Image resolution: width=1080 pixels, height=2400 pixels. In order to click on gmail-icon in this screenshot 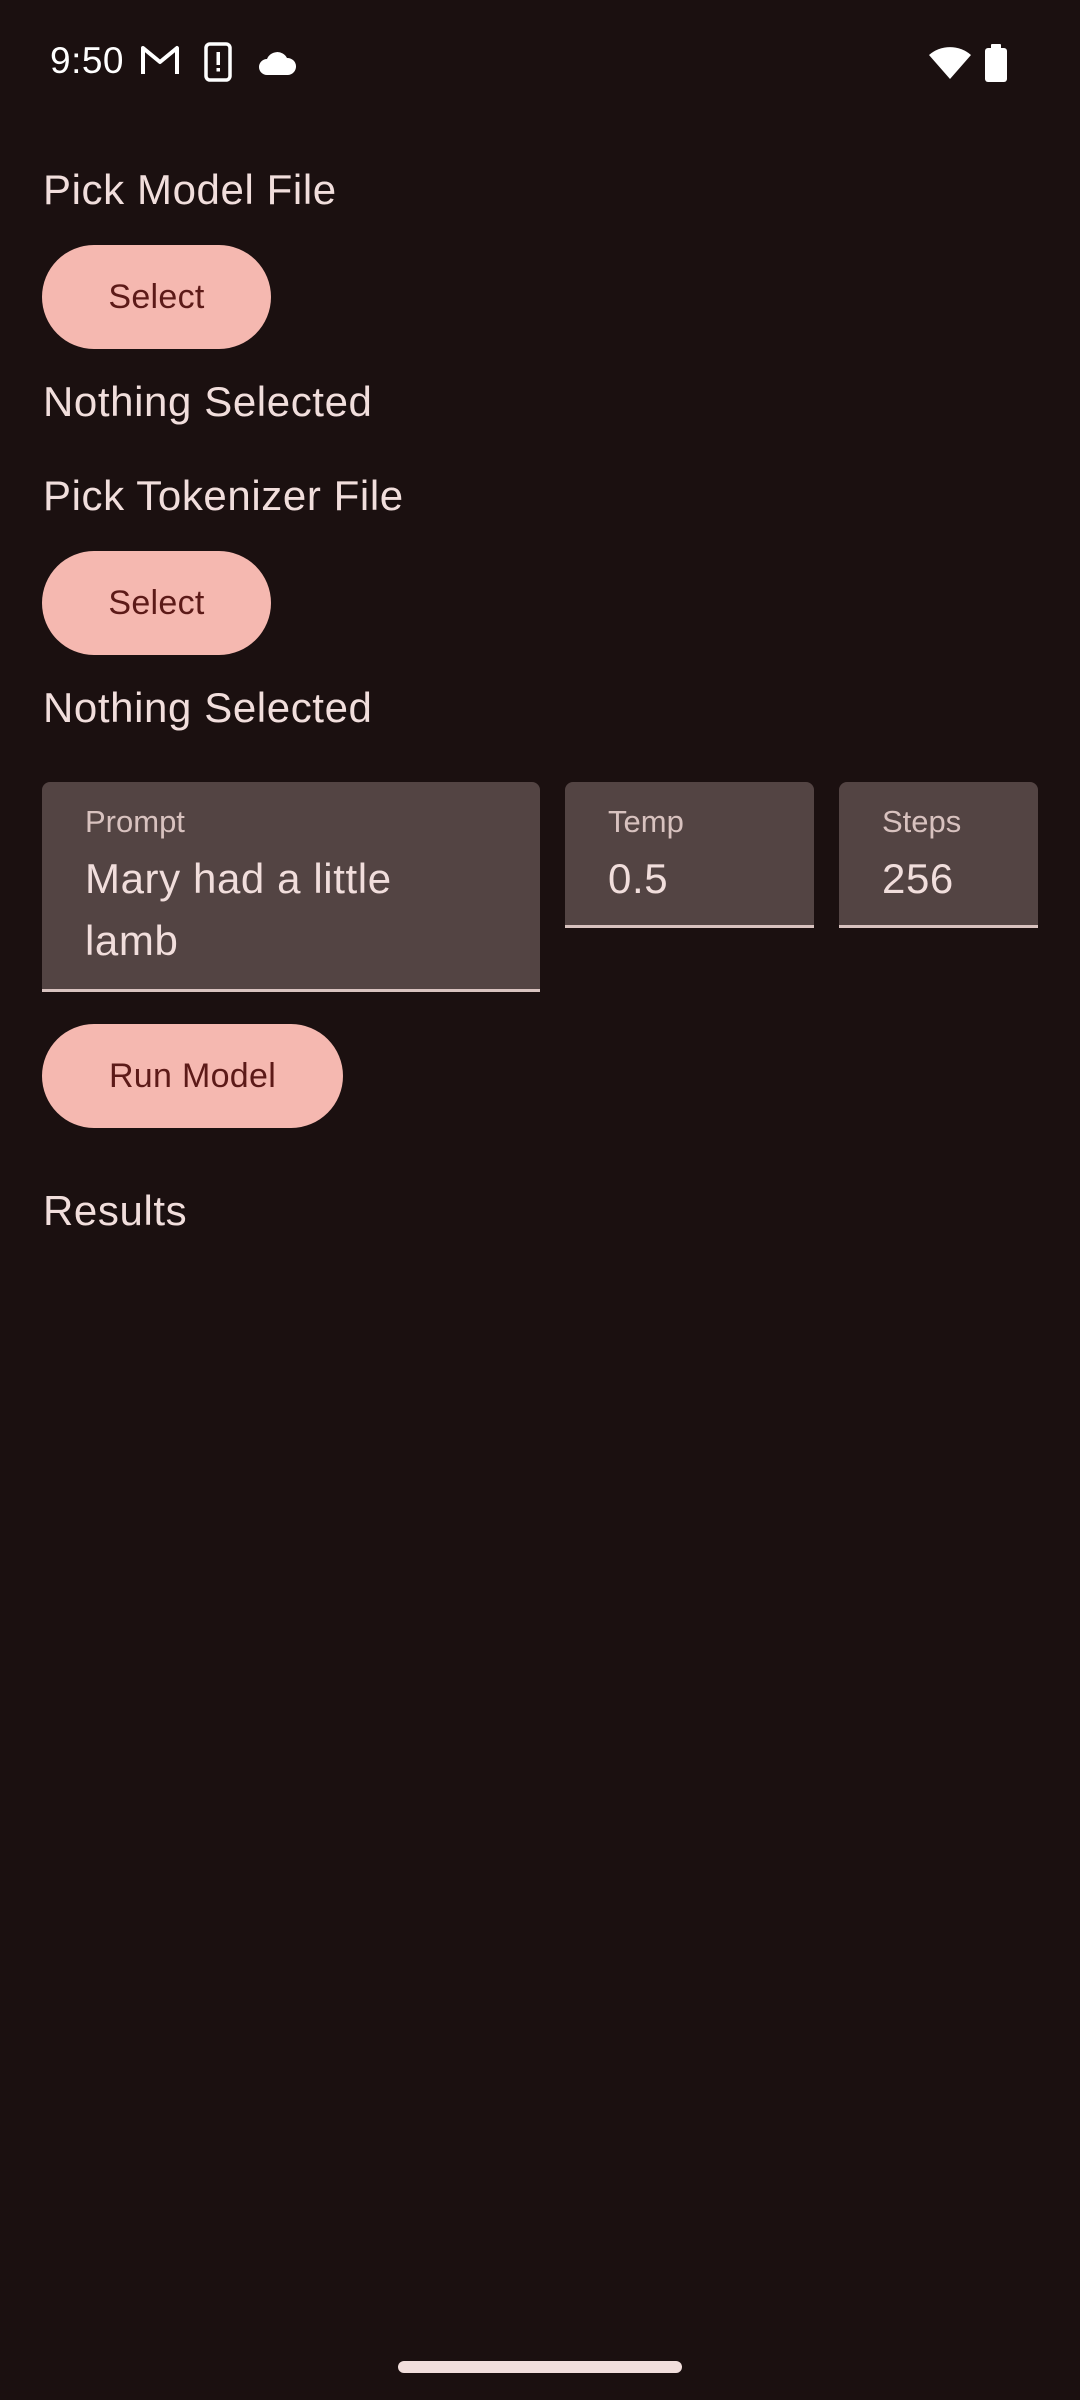, I will do `click(160, 62)`.